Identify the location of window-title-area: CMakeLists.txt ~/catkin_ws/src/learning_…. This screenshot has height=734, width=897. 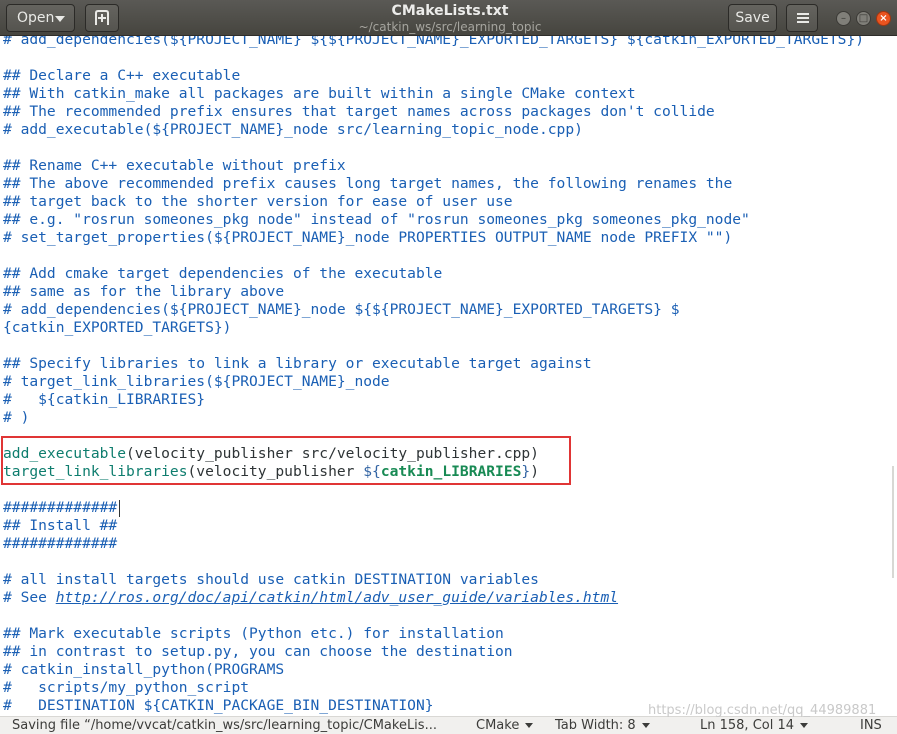
(450, 18).